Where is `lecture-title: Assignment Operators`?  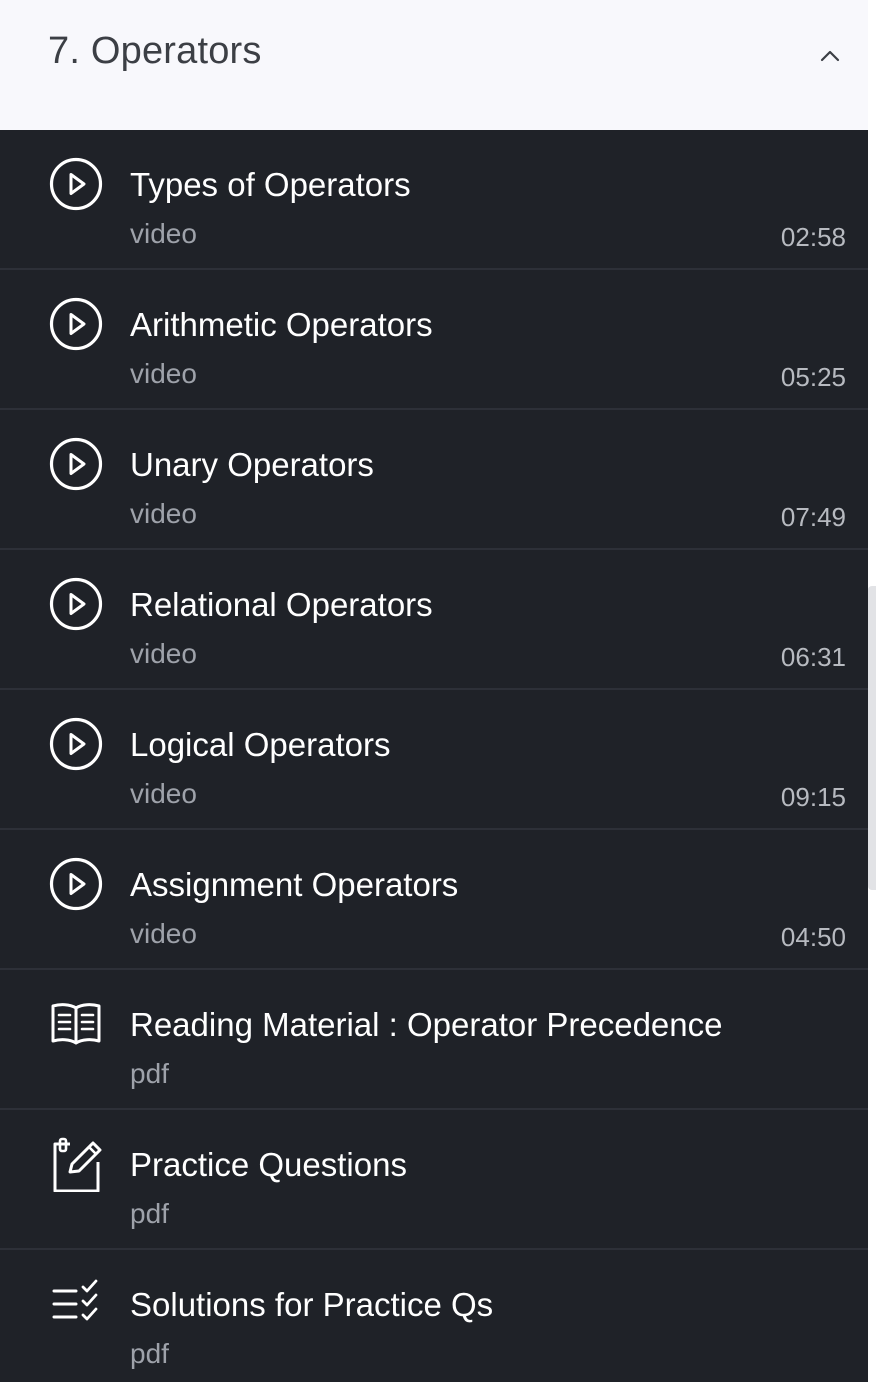
lecture-title: Assignment Operators is located at coordinates (294, 884).